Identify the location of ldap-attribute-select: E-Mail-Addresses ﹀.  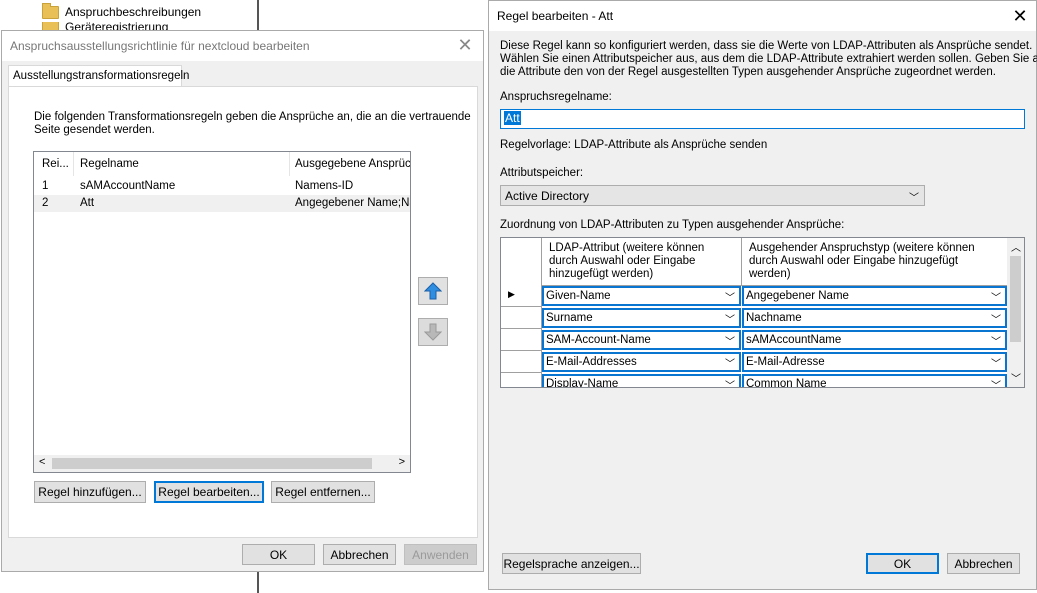
(641, 362).